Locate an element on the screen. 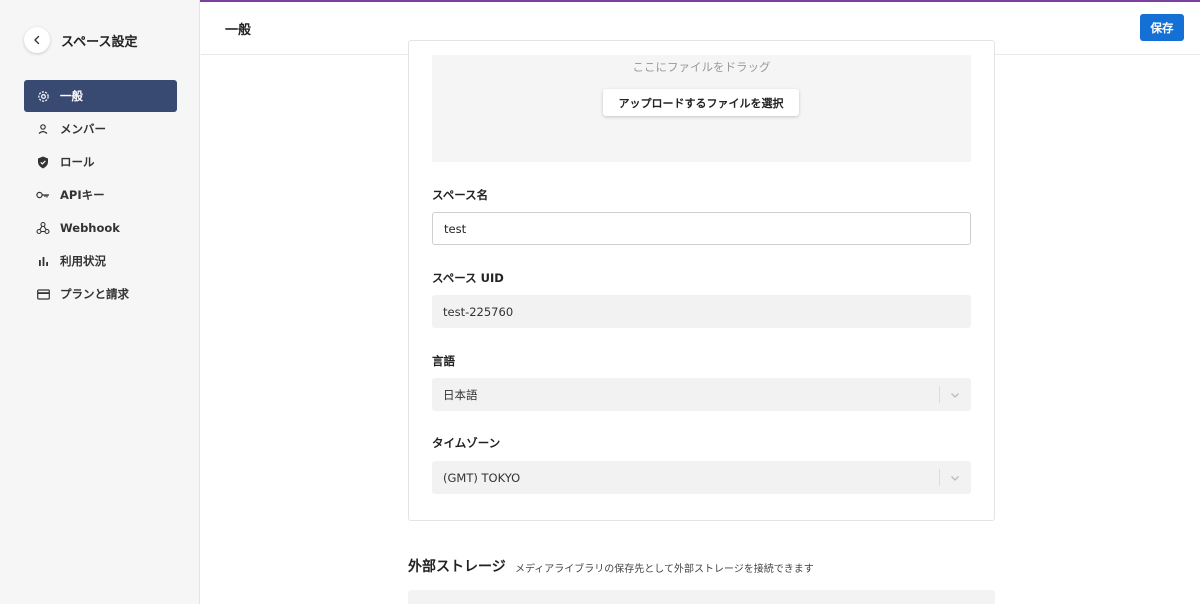  external-storage-title: 外部ストレージ is located at coordinates (457, 567).